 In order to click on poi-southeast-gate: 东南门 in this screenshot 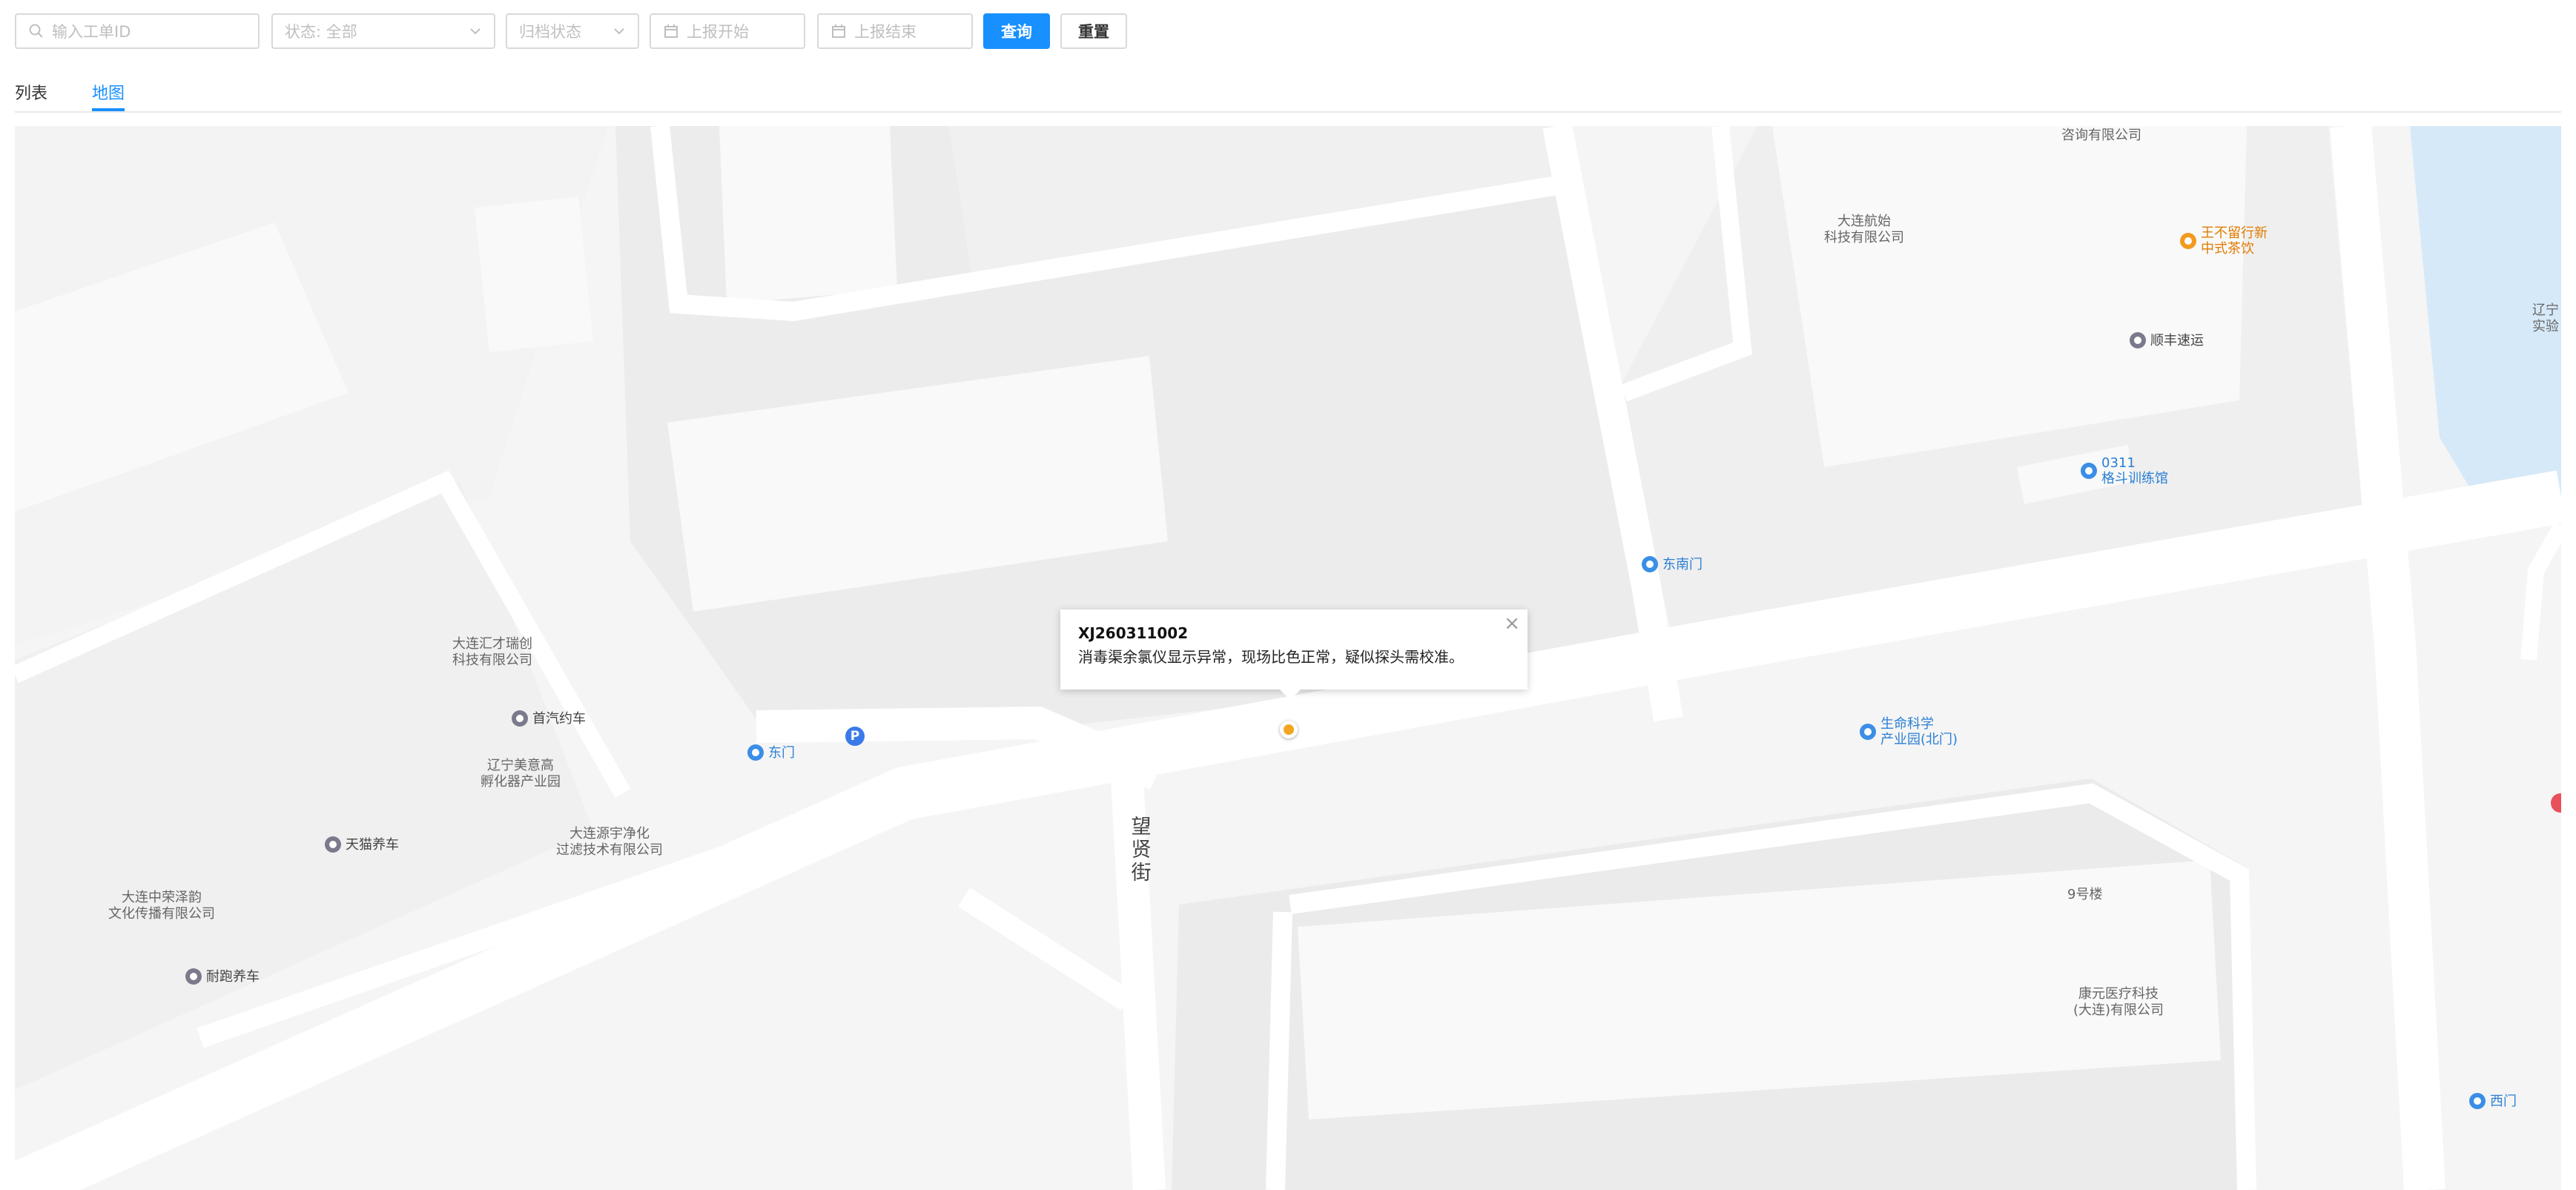, I will do `click(1672, 564)`.